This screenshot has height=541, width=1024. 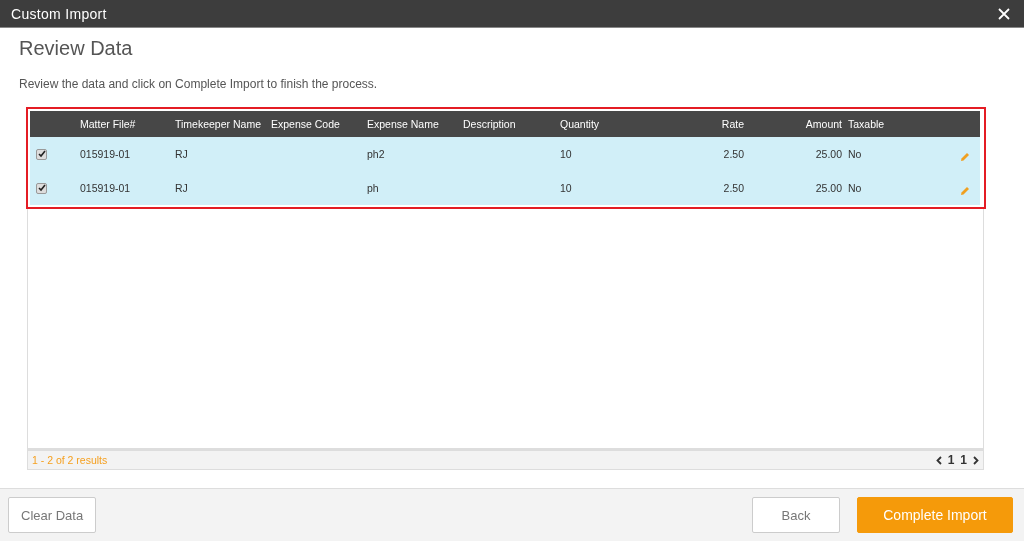 I want to click on table-row: 015919-01 RJ ph2 10 2.50 25.00 No, so click(x=505, y=154).